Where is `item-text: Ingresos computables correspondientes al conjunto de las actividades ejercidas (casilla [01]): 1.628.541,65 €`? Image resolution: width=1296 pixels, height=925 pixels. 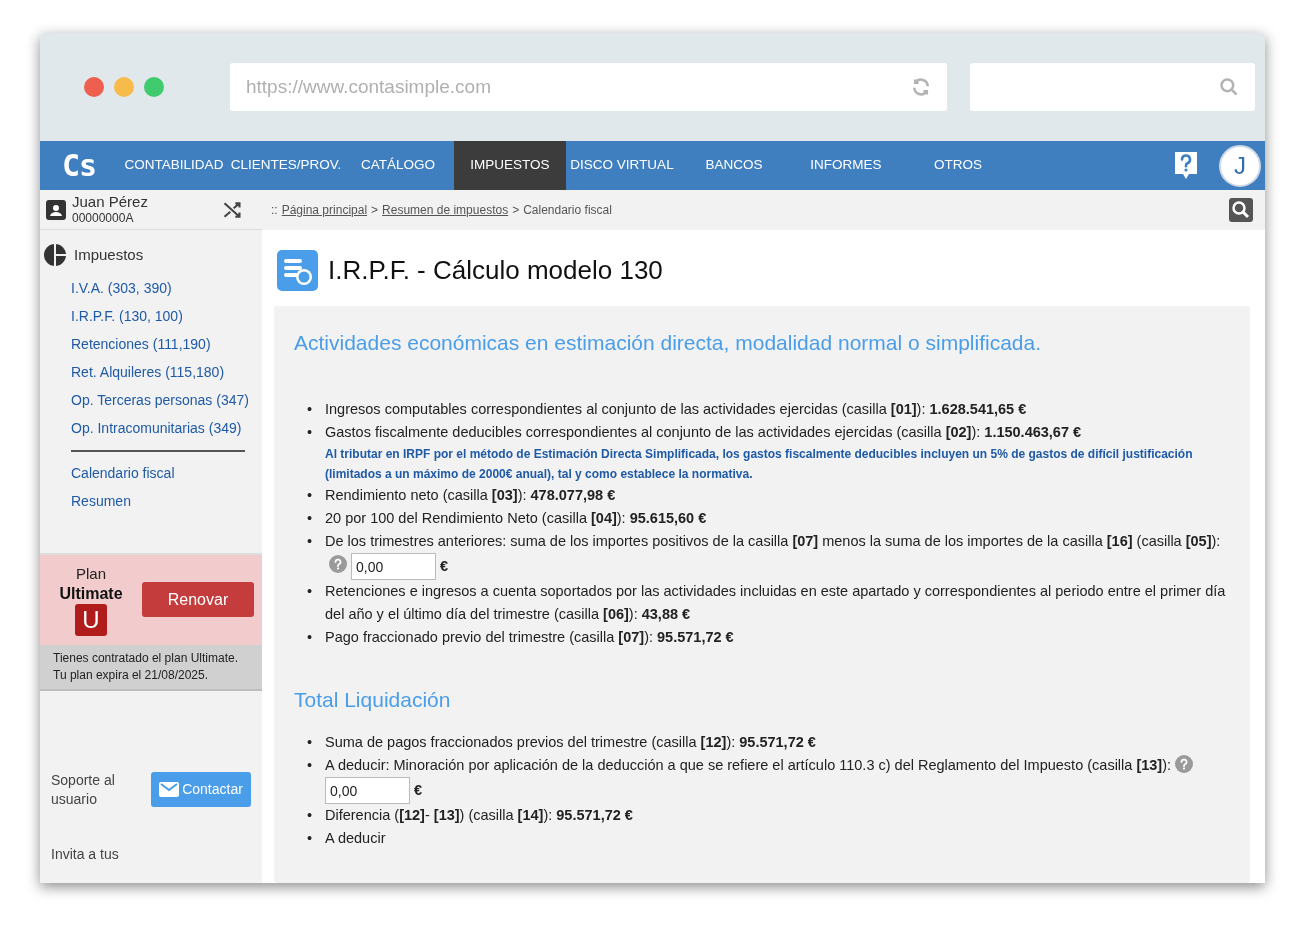 item-text: Ingresos computables correspondientes al conjunto de las actividades ejercidas (casilla [01]): 1.628.541,65 € is located at coordinates (676, 409).